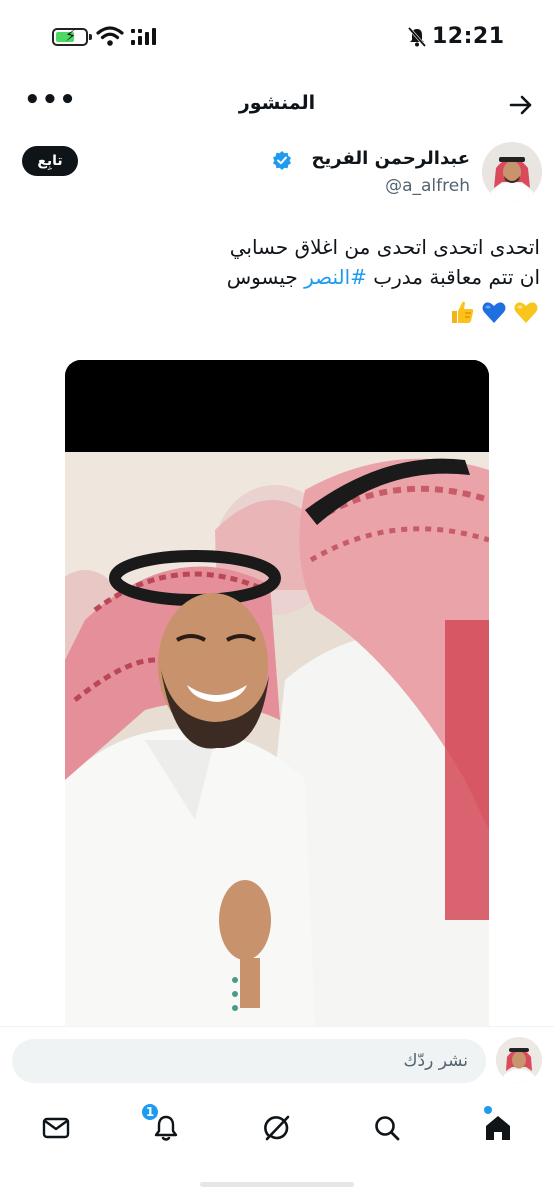 This screenshot has width=554, height=1200. What do you see at coordinates (277, 1128) in the screenshot?
I see `grok-icon` at bounding box center [277, 1128].